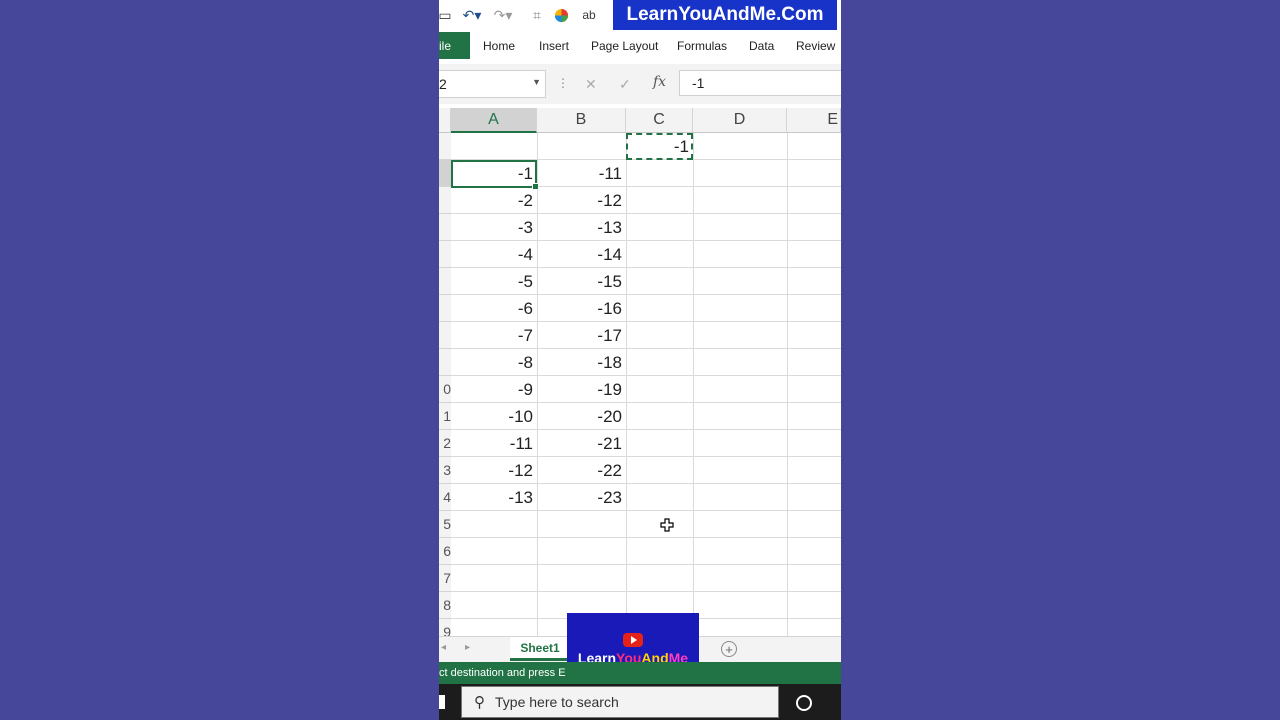 Image resolution: width=1280 pixels, height=720 pixels. Describe the element at coordinates (581, 416) in the screenshot. I see `cell-b11: -20` at that location.